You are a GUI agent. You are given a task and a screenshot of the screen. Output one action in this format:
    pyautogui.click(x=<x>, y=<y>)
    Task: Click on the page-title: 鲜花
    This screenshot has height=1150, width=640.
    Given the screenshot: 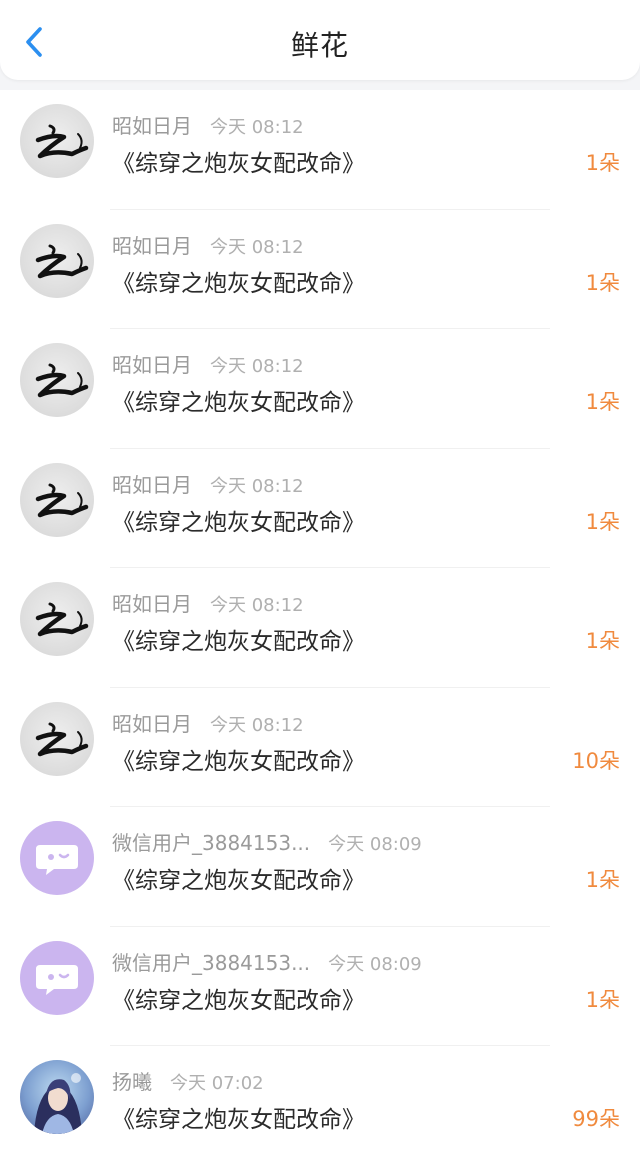 What is the action you would take?
    pyautogui.click(x=319, y=45)
    